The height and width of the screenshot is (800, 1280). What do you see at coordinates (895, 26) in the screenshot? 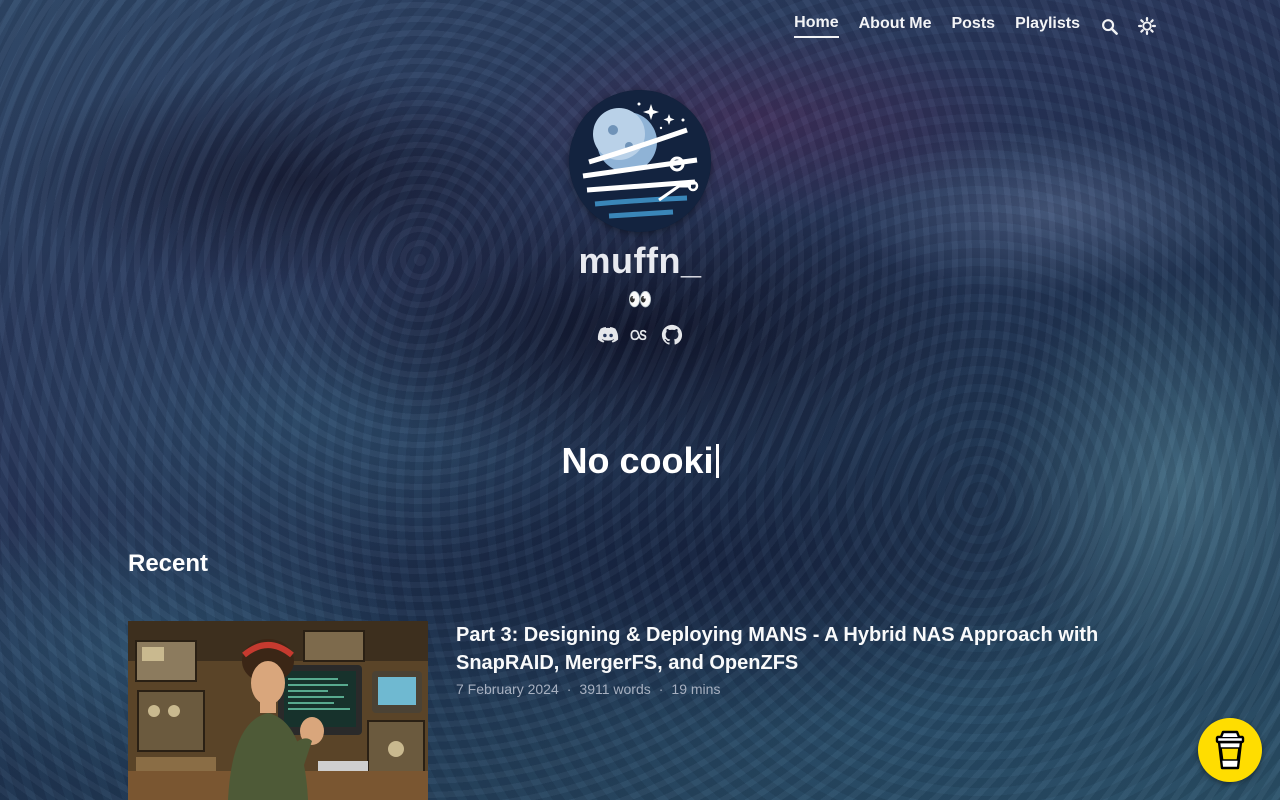
I see `nav-about-me: About Me` at bounding box center [895, 26].